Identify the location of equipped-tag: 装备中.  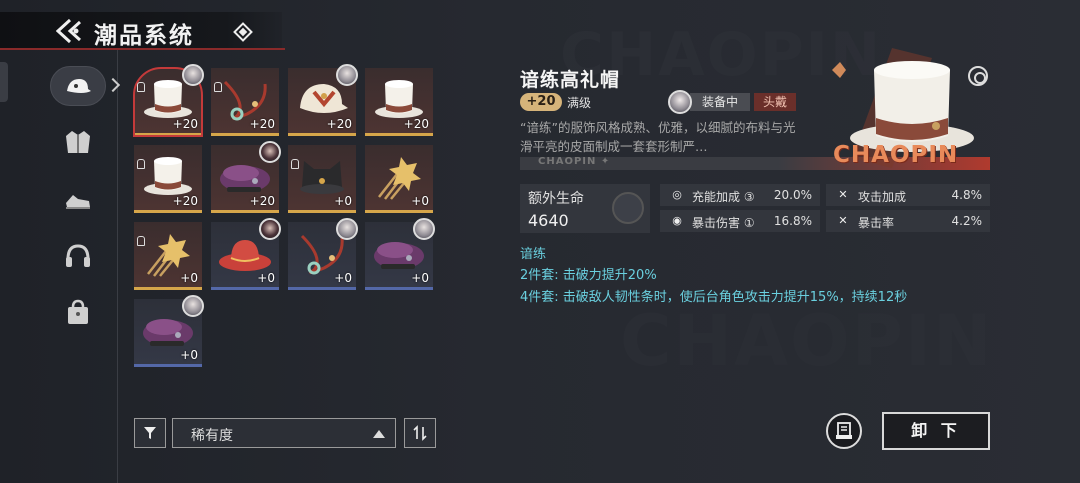
(720, 102).